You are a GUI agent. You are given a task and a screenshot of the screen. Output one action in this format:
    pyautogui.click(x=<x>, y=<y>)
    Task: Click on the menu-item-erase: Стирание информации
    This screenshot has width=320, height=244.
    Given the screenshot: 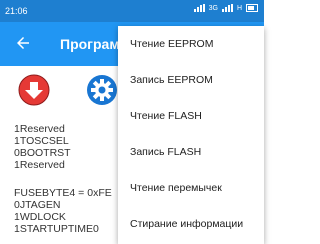 What is the action you would take?
    pyautogui.click(x=191, y=224)
    